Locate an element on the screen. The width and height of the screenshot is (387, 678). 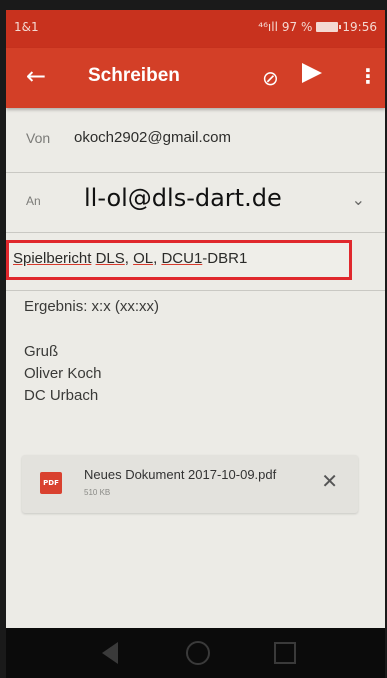
system-nav-bar is located at coordinates (195, 653).